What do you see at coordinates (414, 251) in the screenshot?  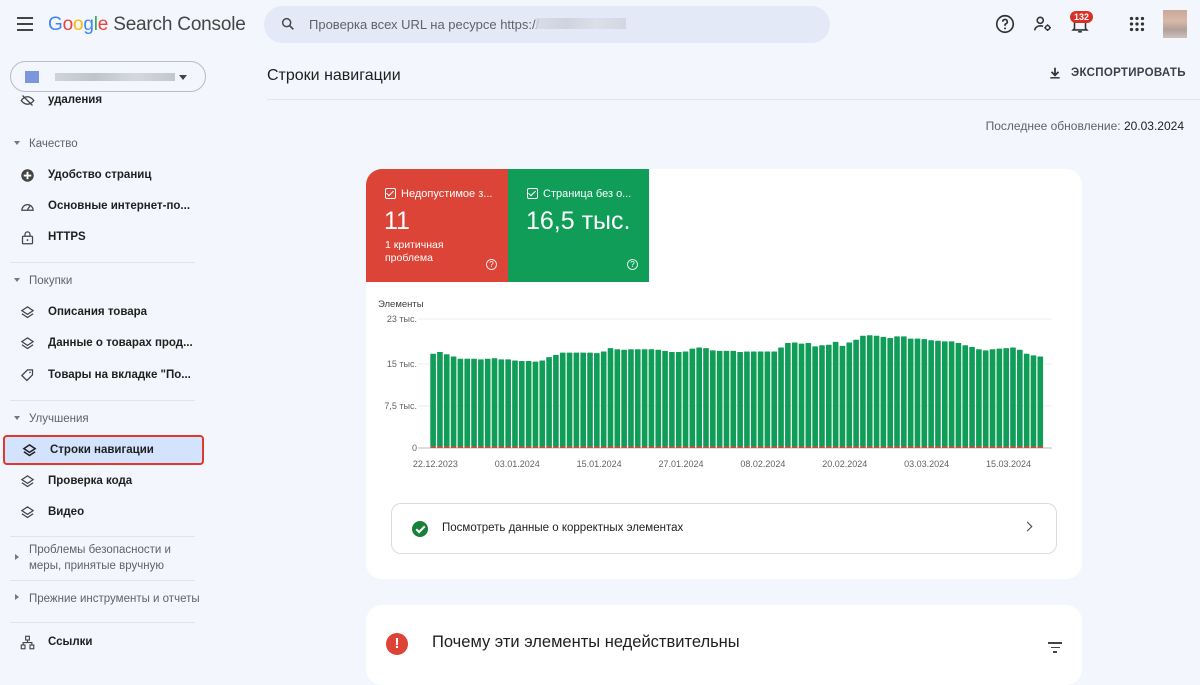 I see `tile-subtext: 1 критичная проблема` at bounding box center [414, 251].